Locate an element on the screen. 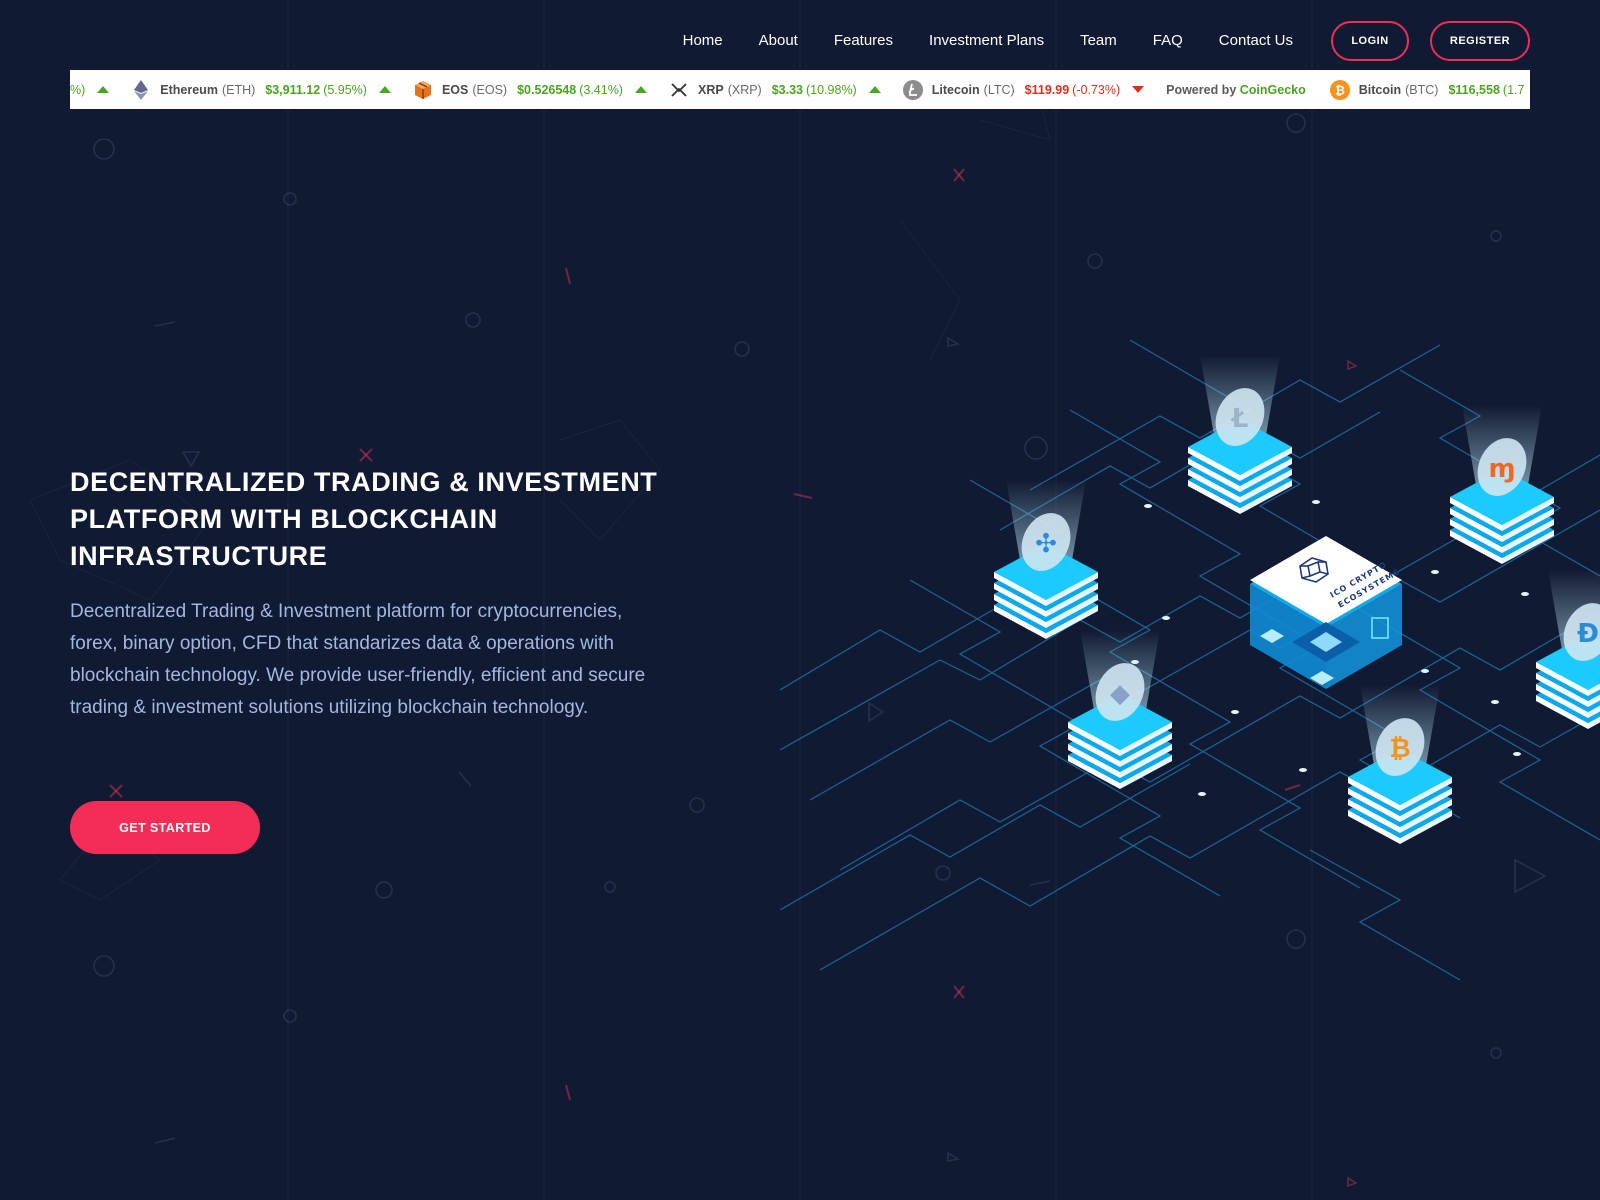 The width and height of the screenshot is (1600, 1200). nav-link-home: Home is located at coordinates (703, 40).